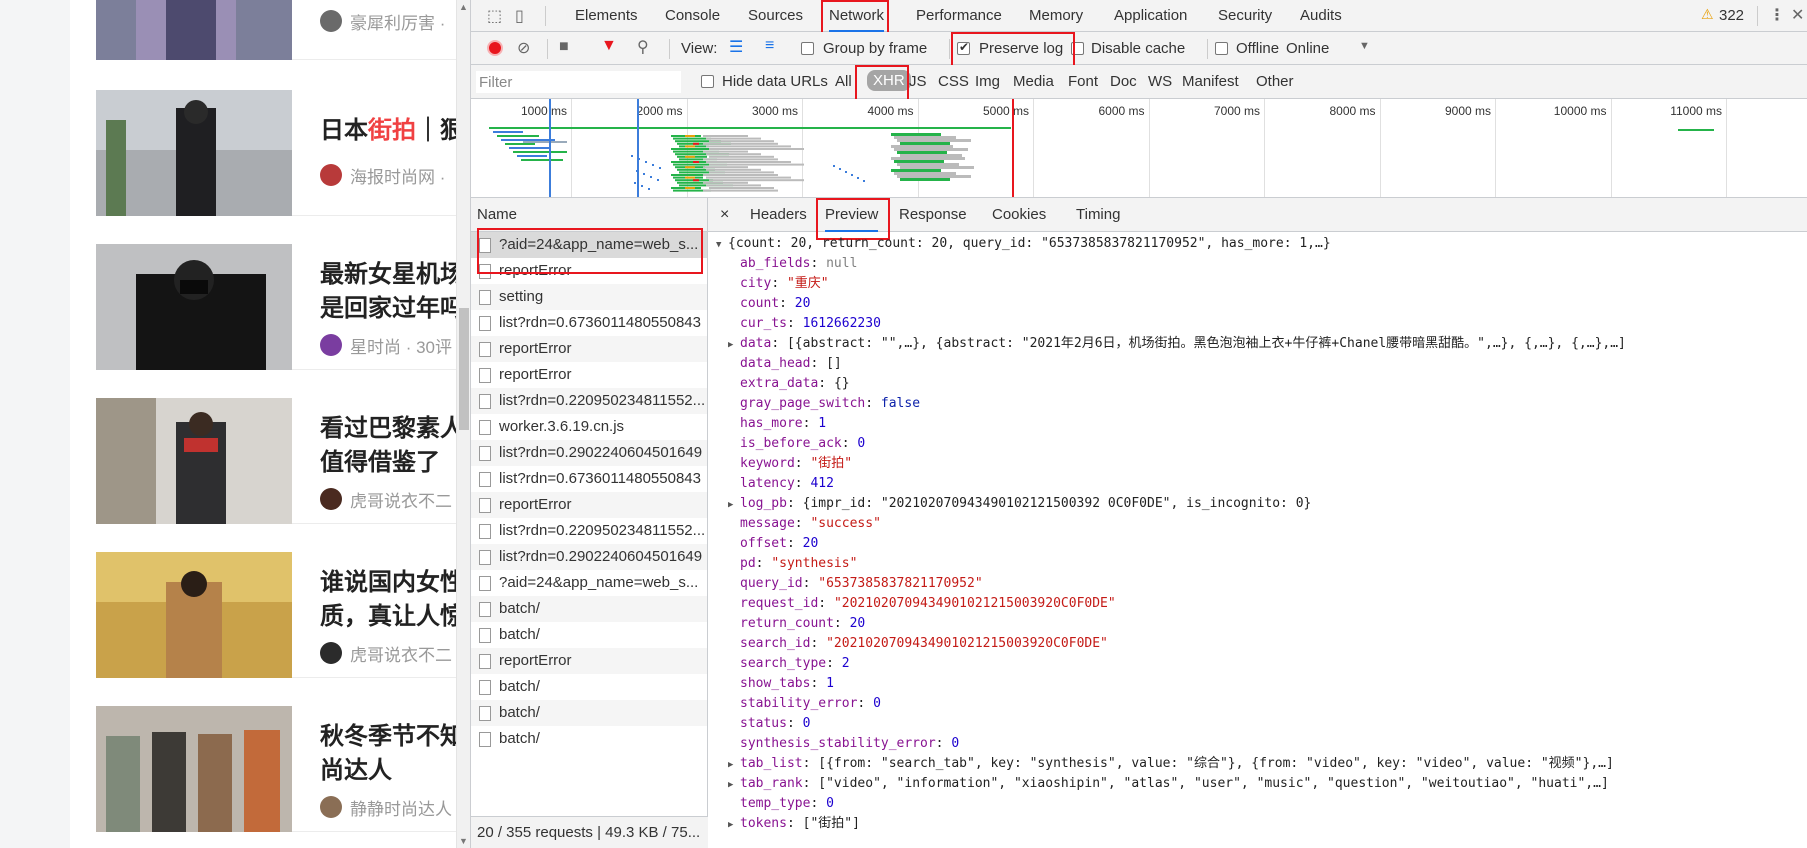  Describe the element at coordinates (1777, 15) in the screenshot. I see `more-options-icon: ⋮` at that location.